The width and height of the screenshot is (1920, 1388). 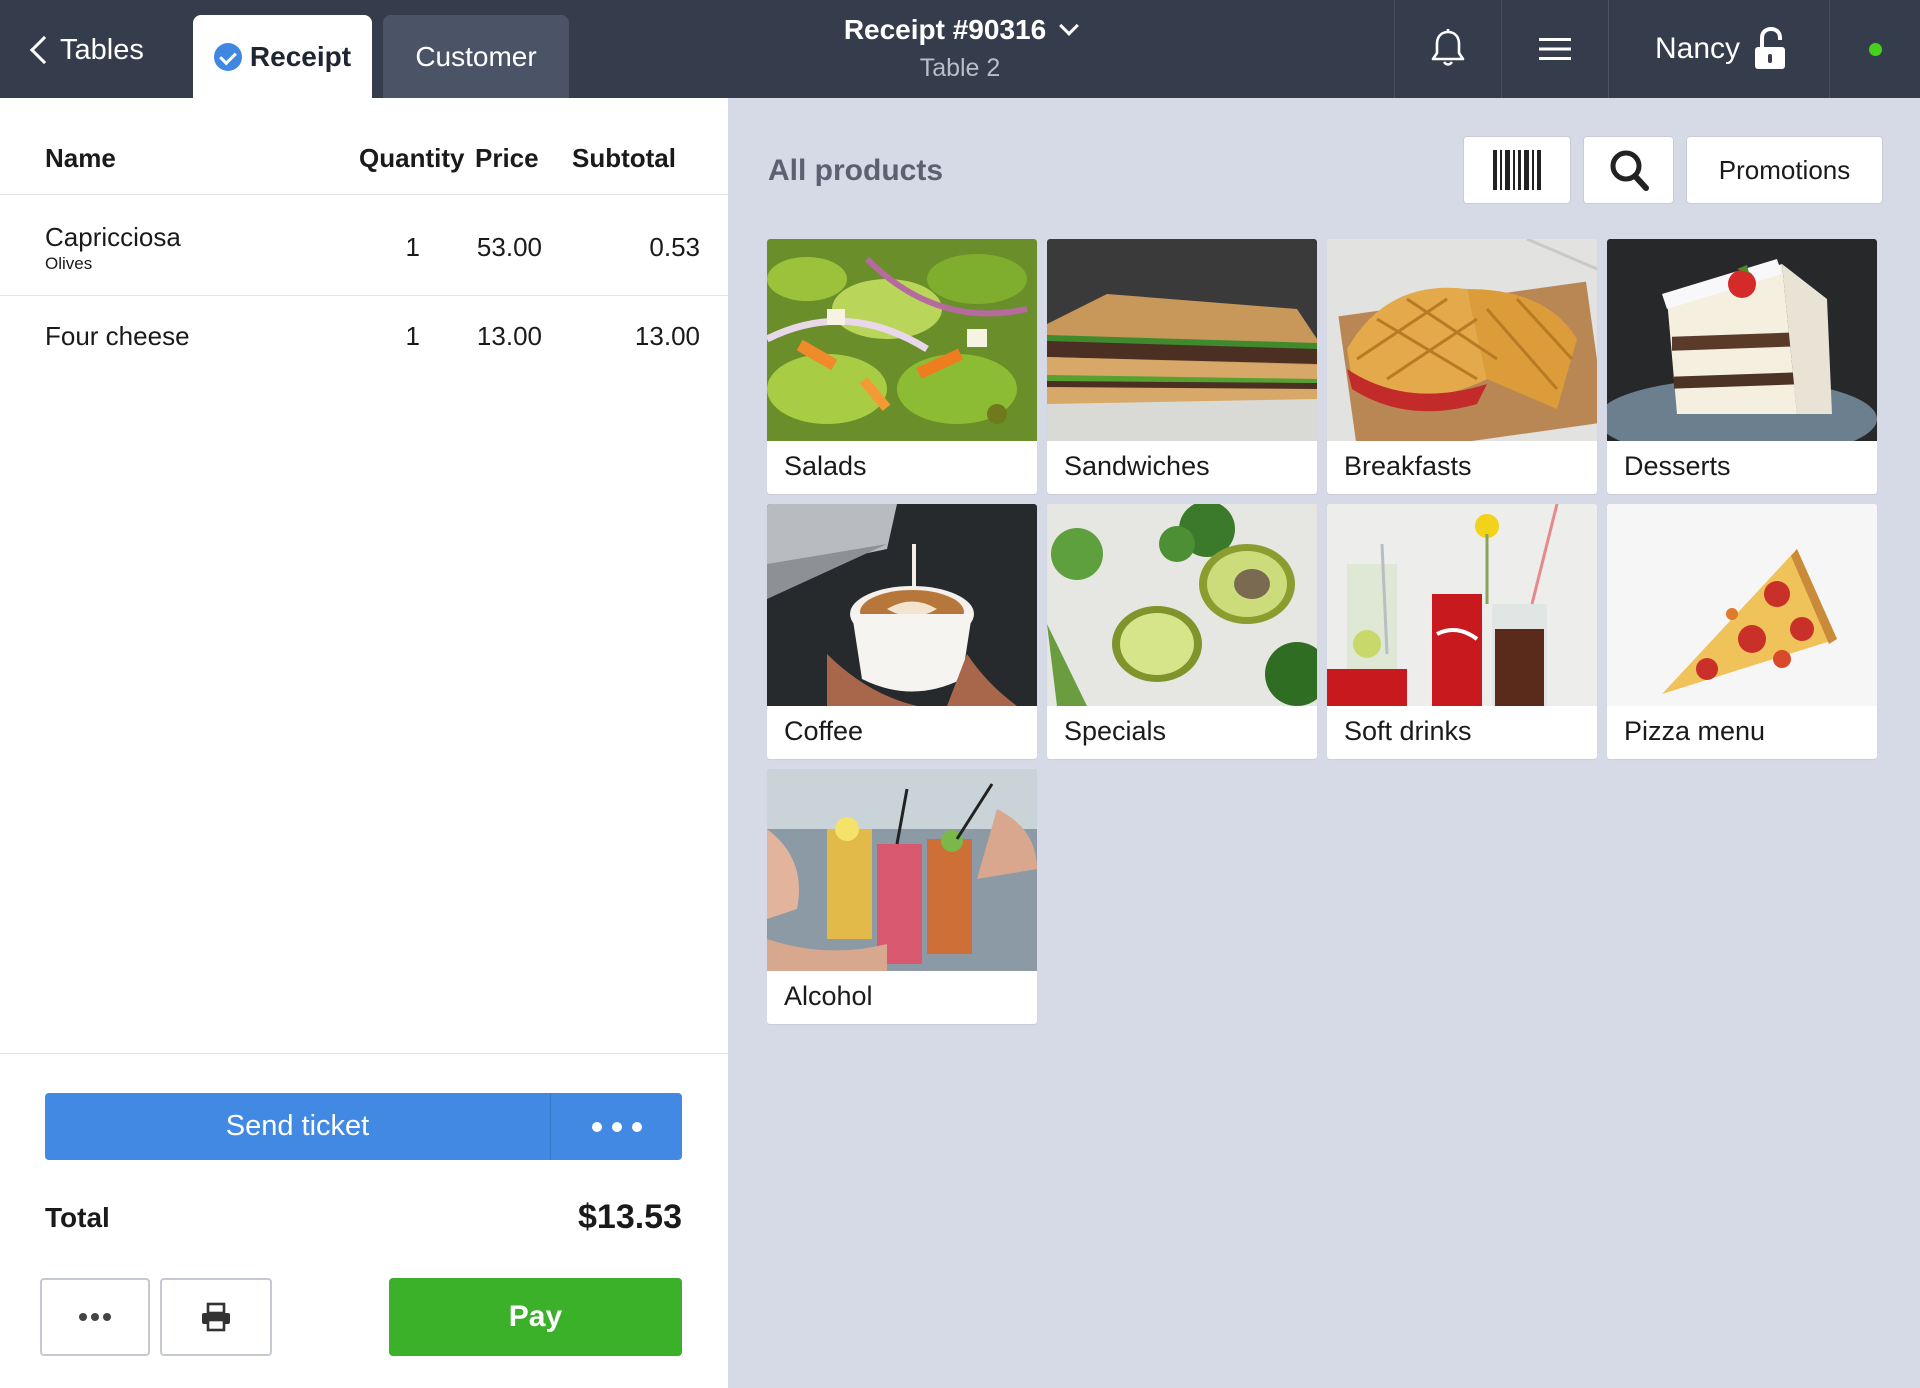 I want to click on category-tile-specials: Specials, so click(x=1182, y=631).